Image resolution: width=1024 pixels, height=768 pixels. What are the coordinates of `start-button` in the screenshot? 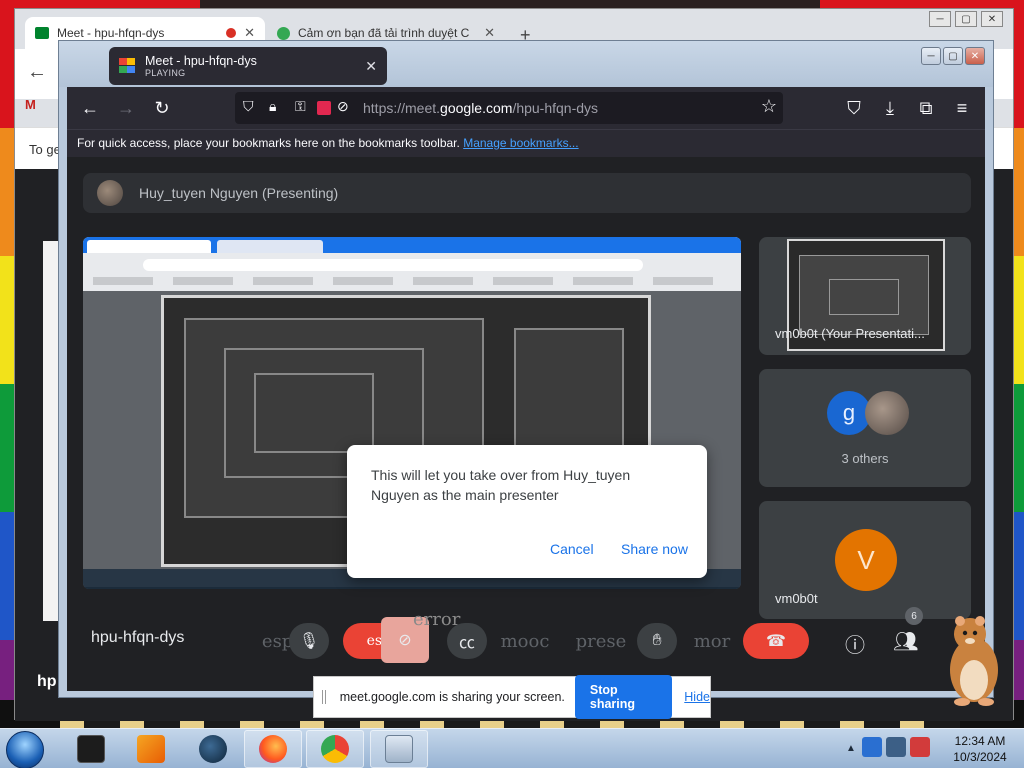 It's located at (25, 749).